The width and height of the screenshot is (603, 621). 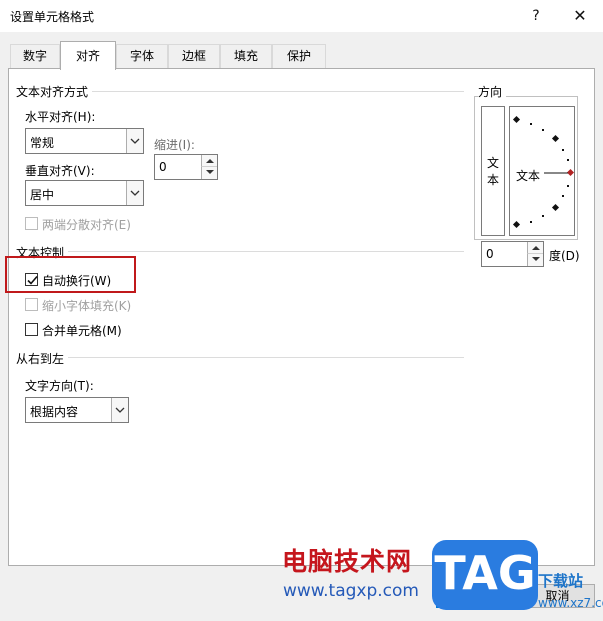 I want to click on rtl-group-title: 从右到左, so click(x=42, y=358).